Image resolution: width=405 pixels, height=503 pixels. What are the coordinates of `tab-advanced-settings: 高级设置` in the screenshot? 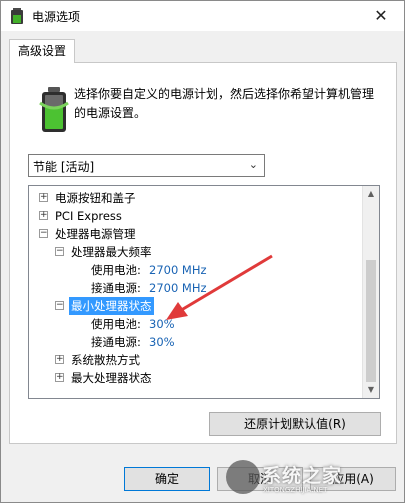 It's located at (42, 51).